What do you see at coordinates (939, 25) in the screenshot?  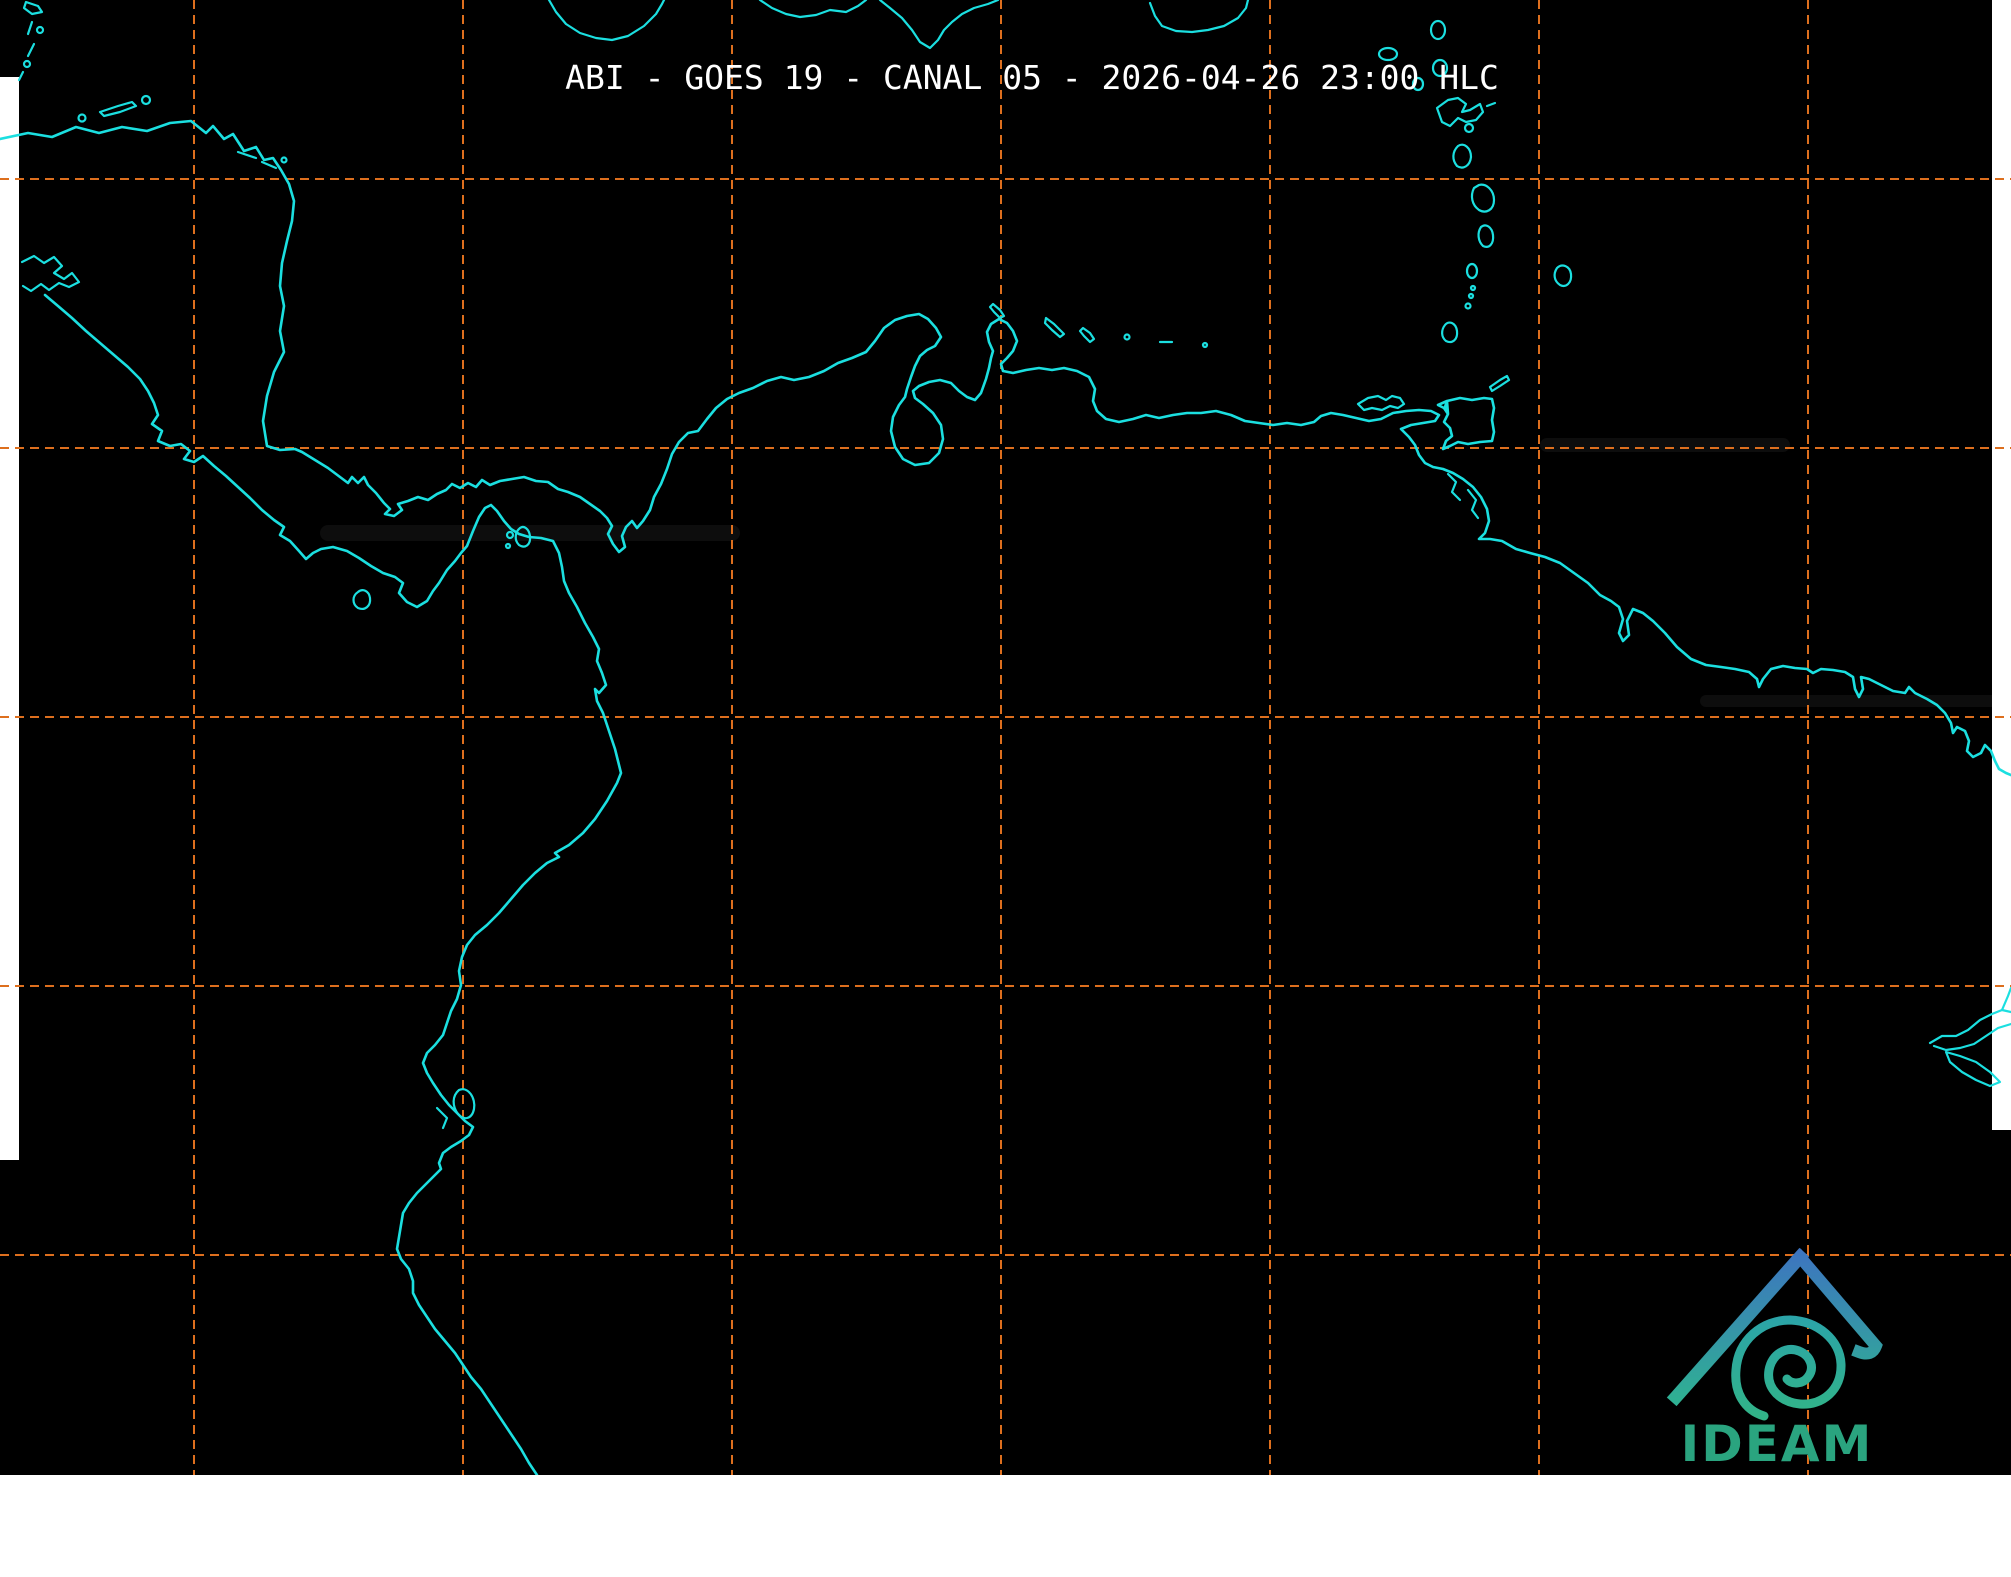 I see `island-hispaniola-south` at bounding box center [939, 25].